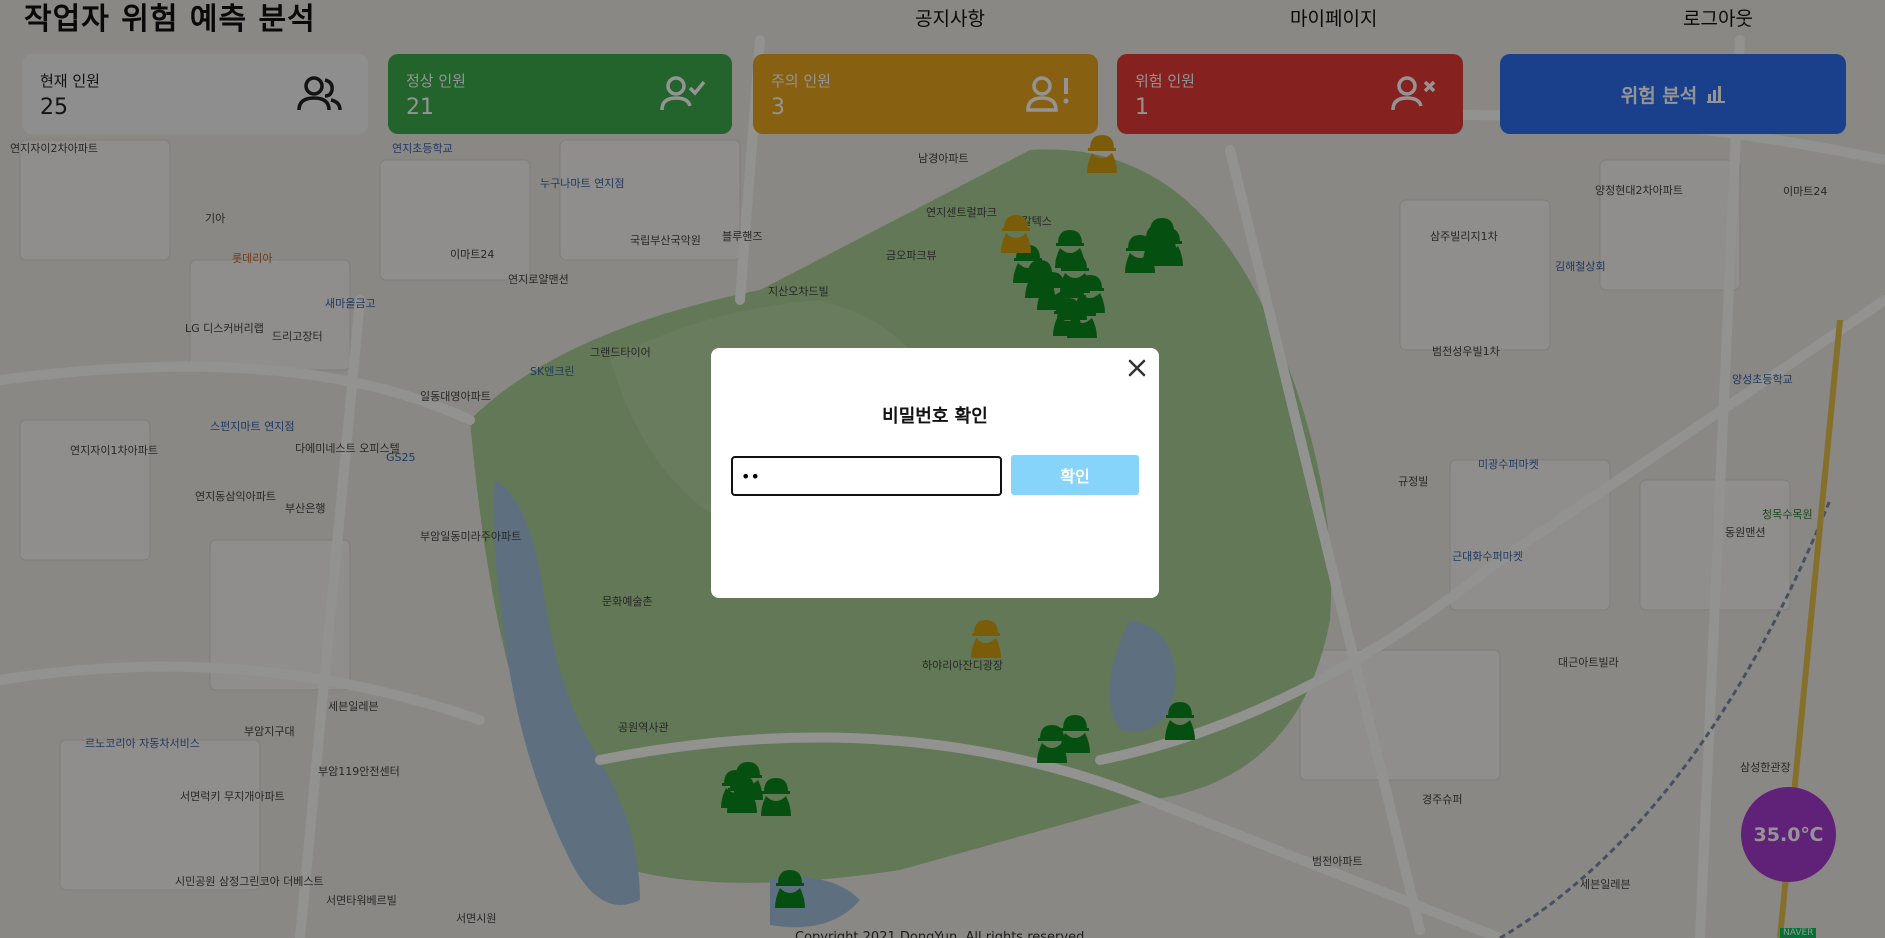  What do you see at coordinates (1137, 368) in the screenshot?
I see `close-icon` at bounding box center [1137, 368].